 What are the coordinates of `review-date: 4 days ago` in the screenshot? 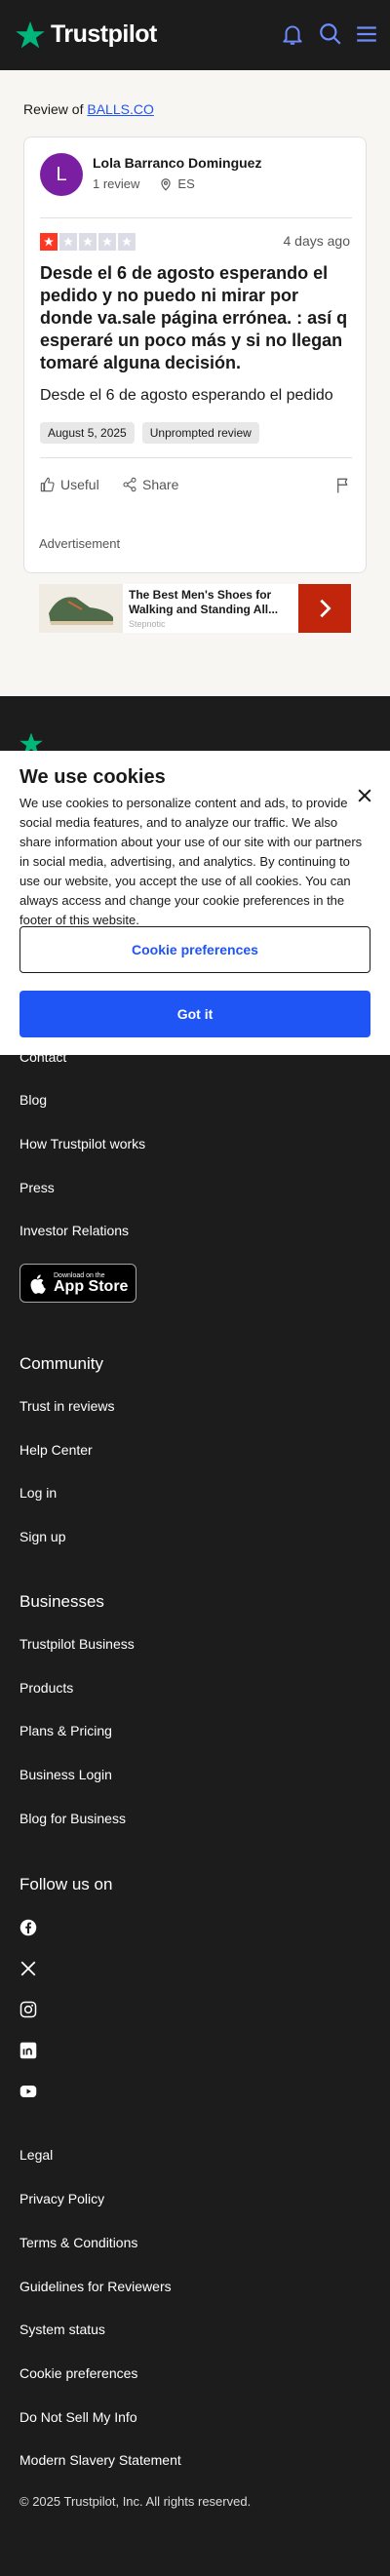 It's located at (317, 241).